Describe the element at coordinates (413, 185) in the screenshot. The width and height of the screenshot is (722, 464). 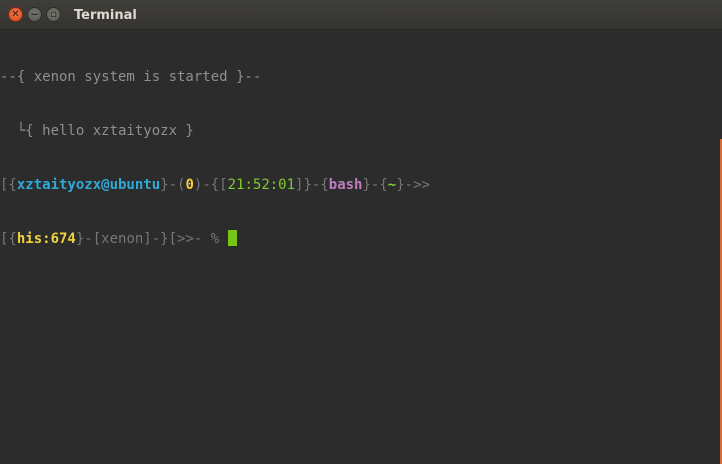
I see `prompt-arrow: }->>` at that location.